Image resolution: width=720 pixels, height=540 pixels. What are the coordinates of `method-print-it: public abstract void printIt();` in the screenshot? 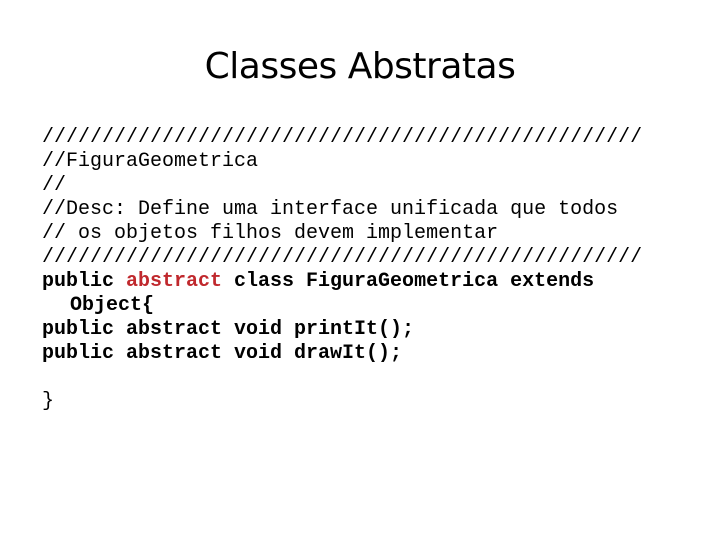 It's located at (228, 329).